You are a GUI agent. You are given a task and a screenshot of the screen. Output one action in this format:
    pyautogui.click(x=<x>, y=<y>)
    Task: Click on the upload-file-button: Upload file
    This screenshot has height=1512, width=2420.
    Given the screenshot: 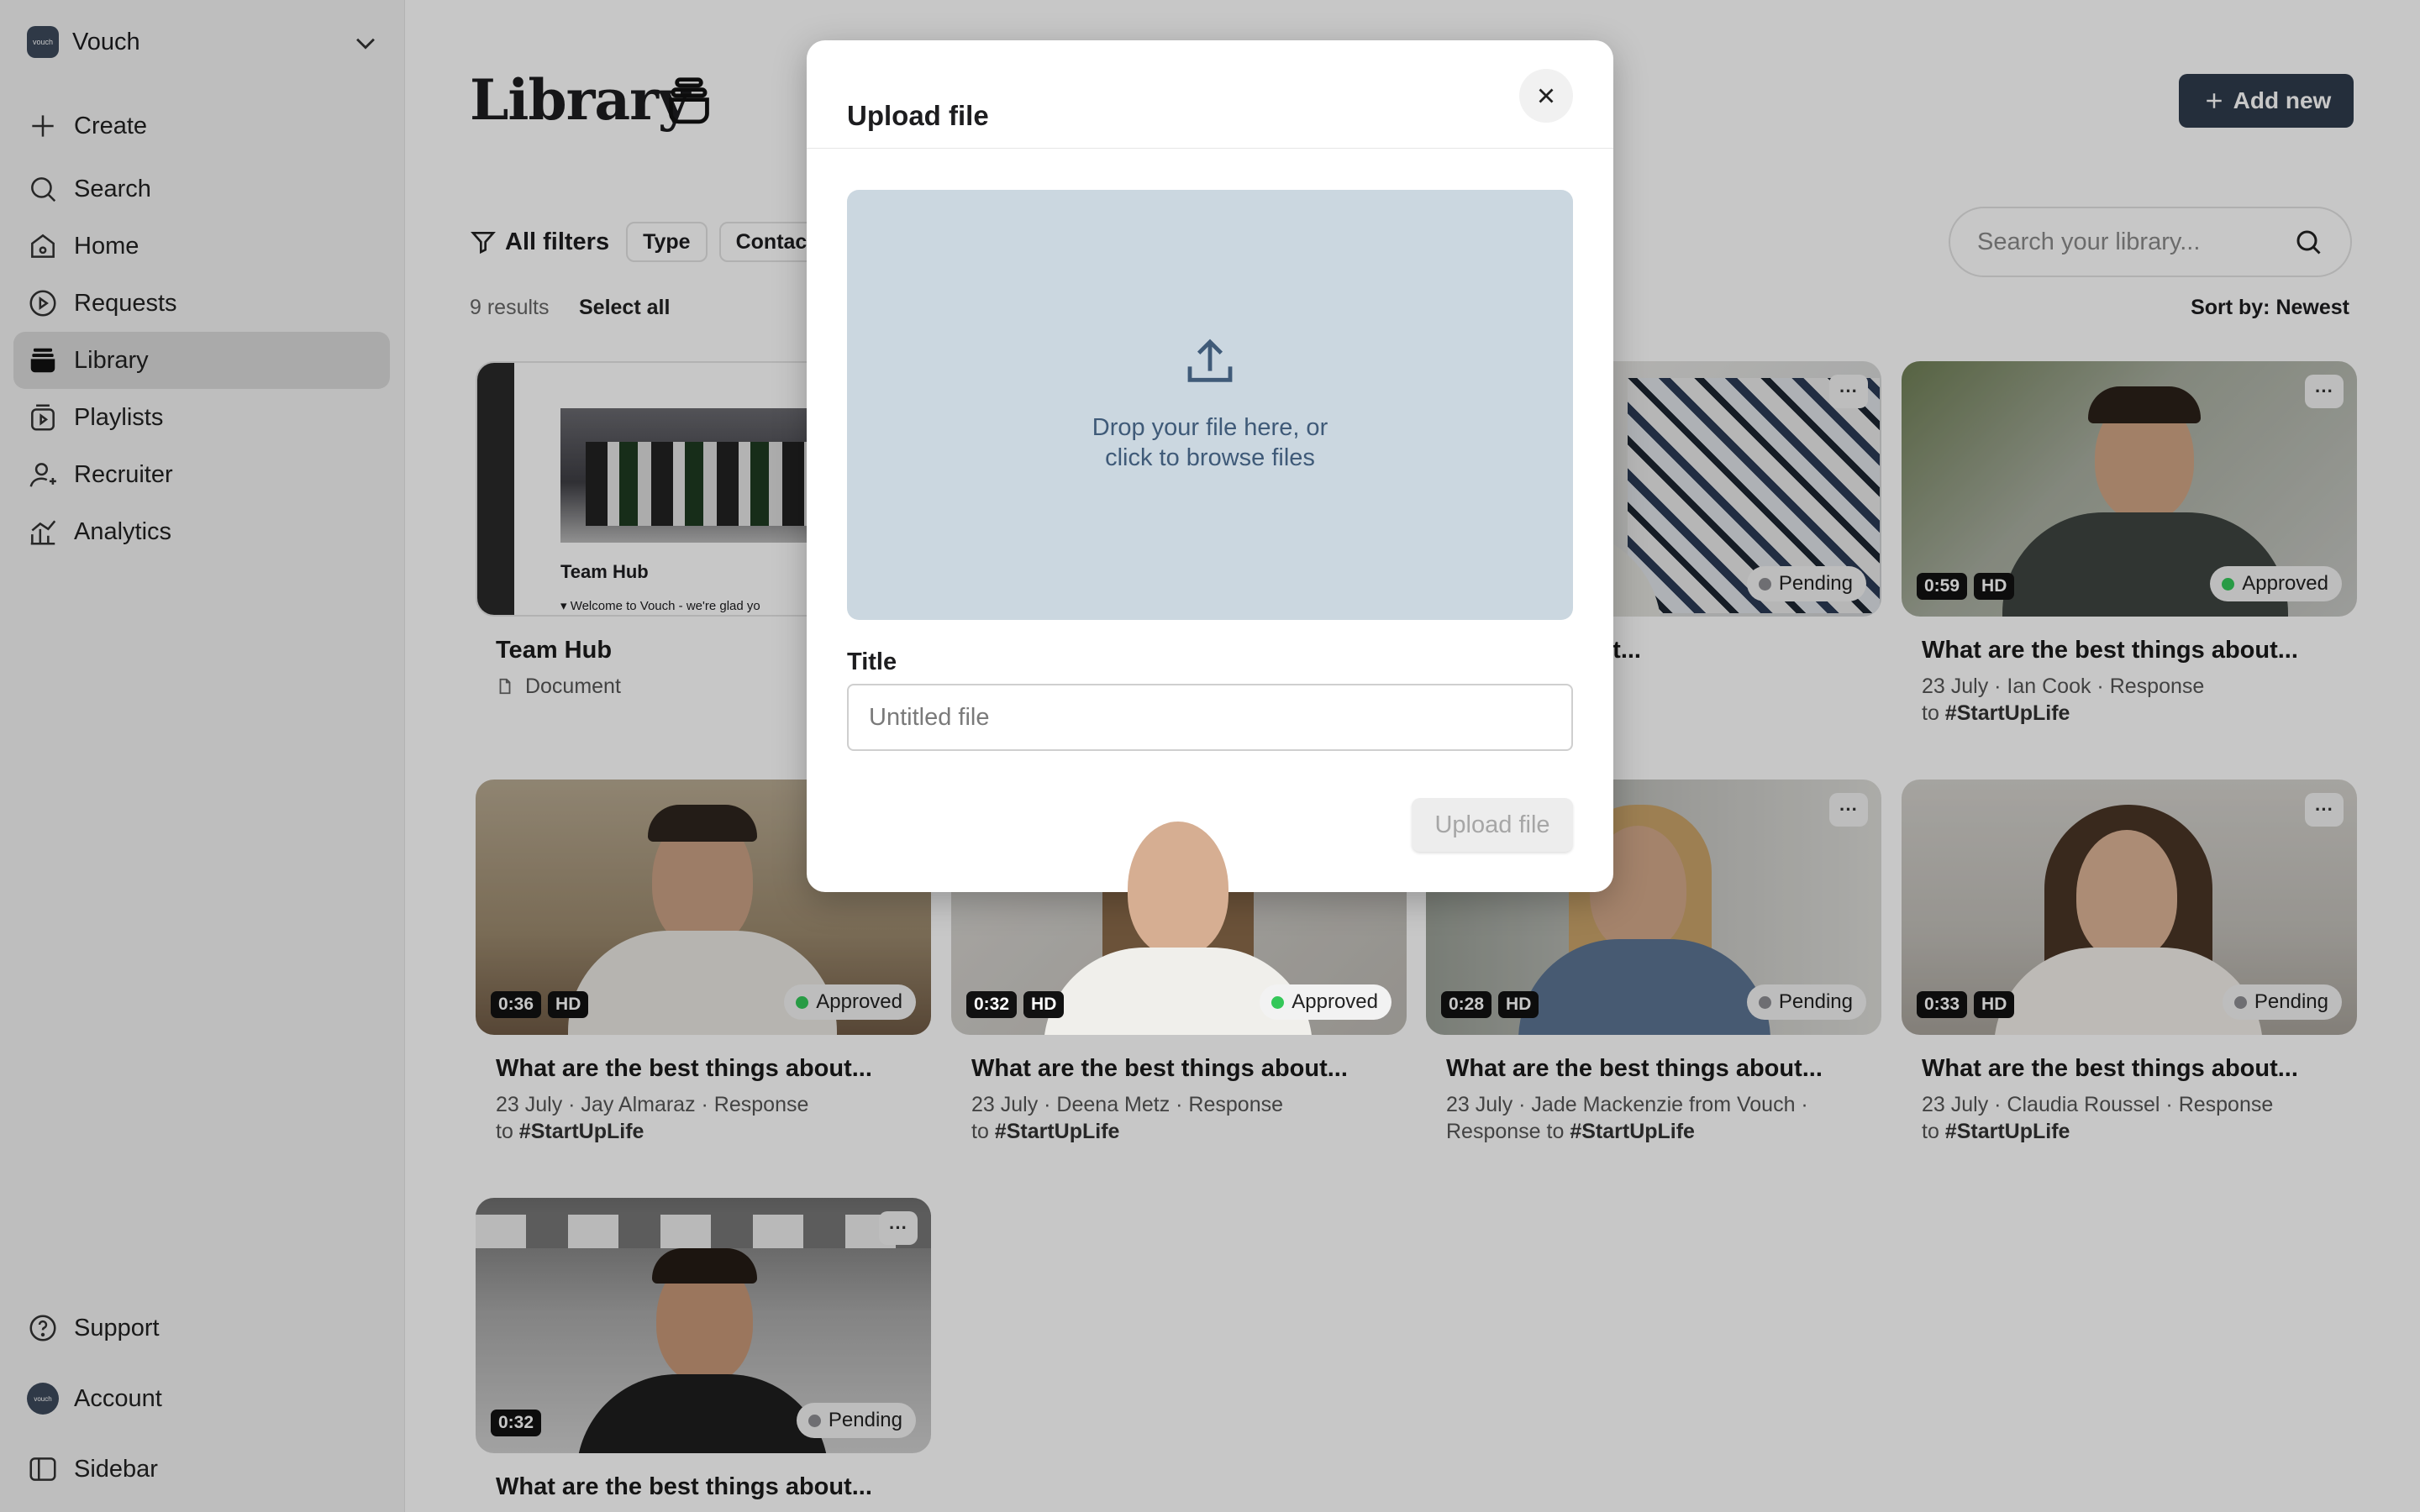 What is the action you would take?
    pyautogui.click(x=1493, y=825)
    